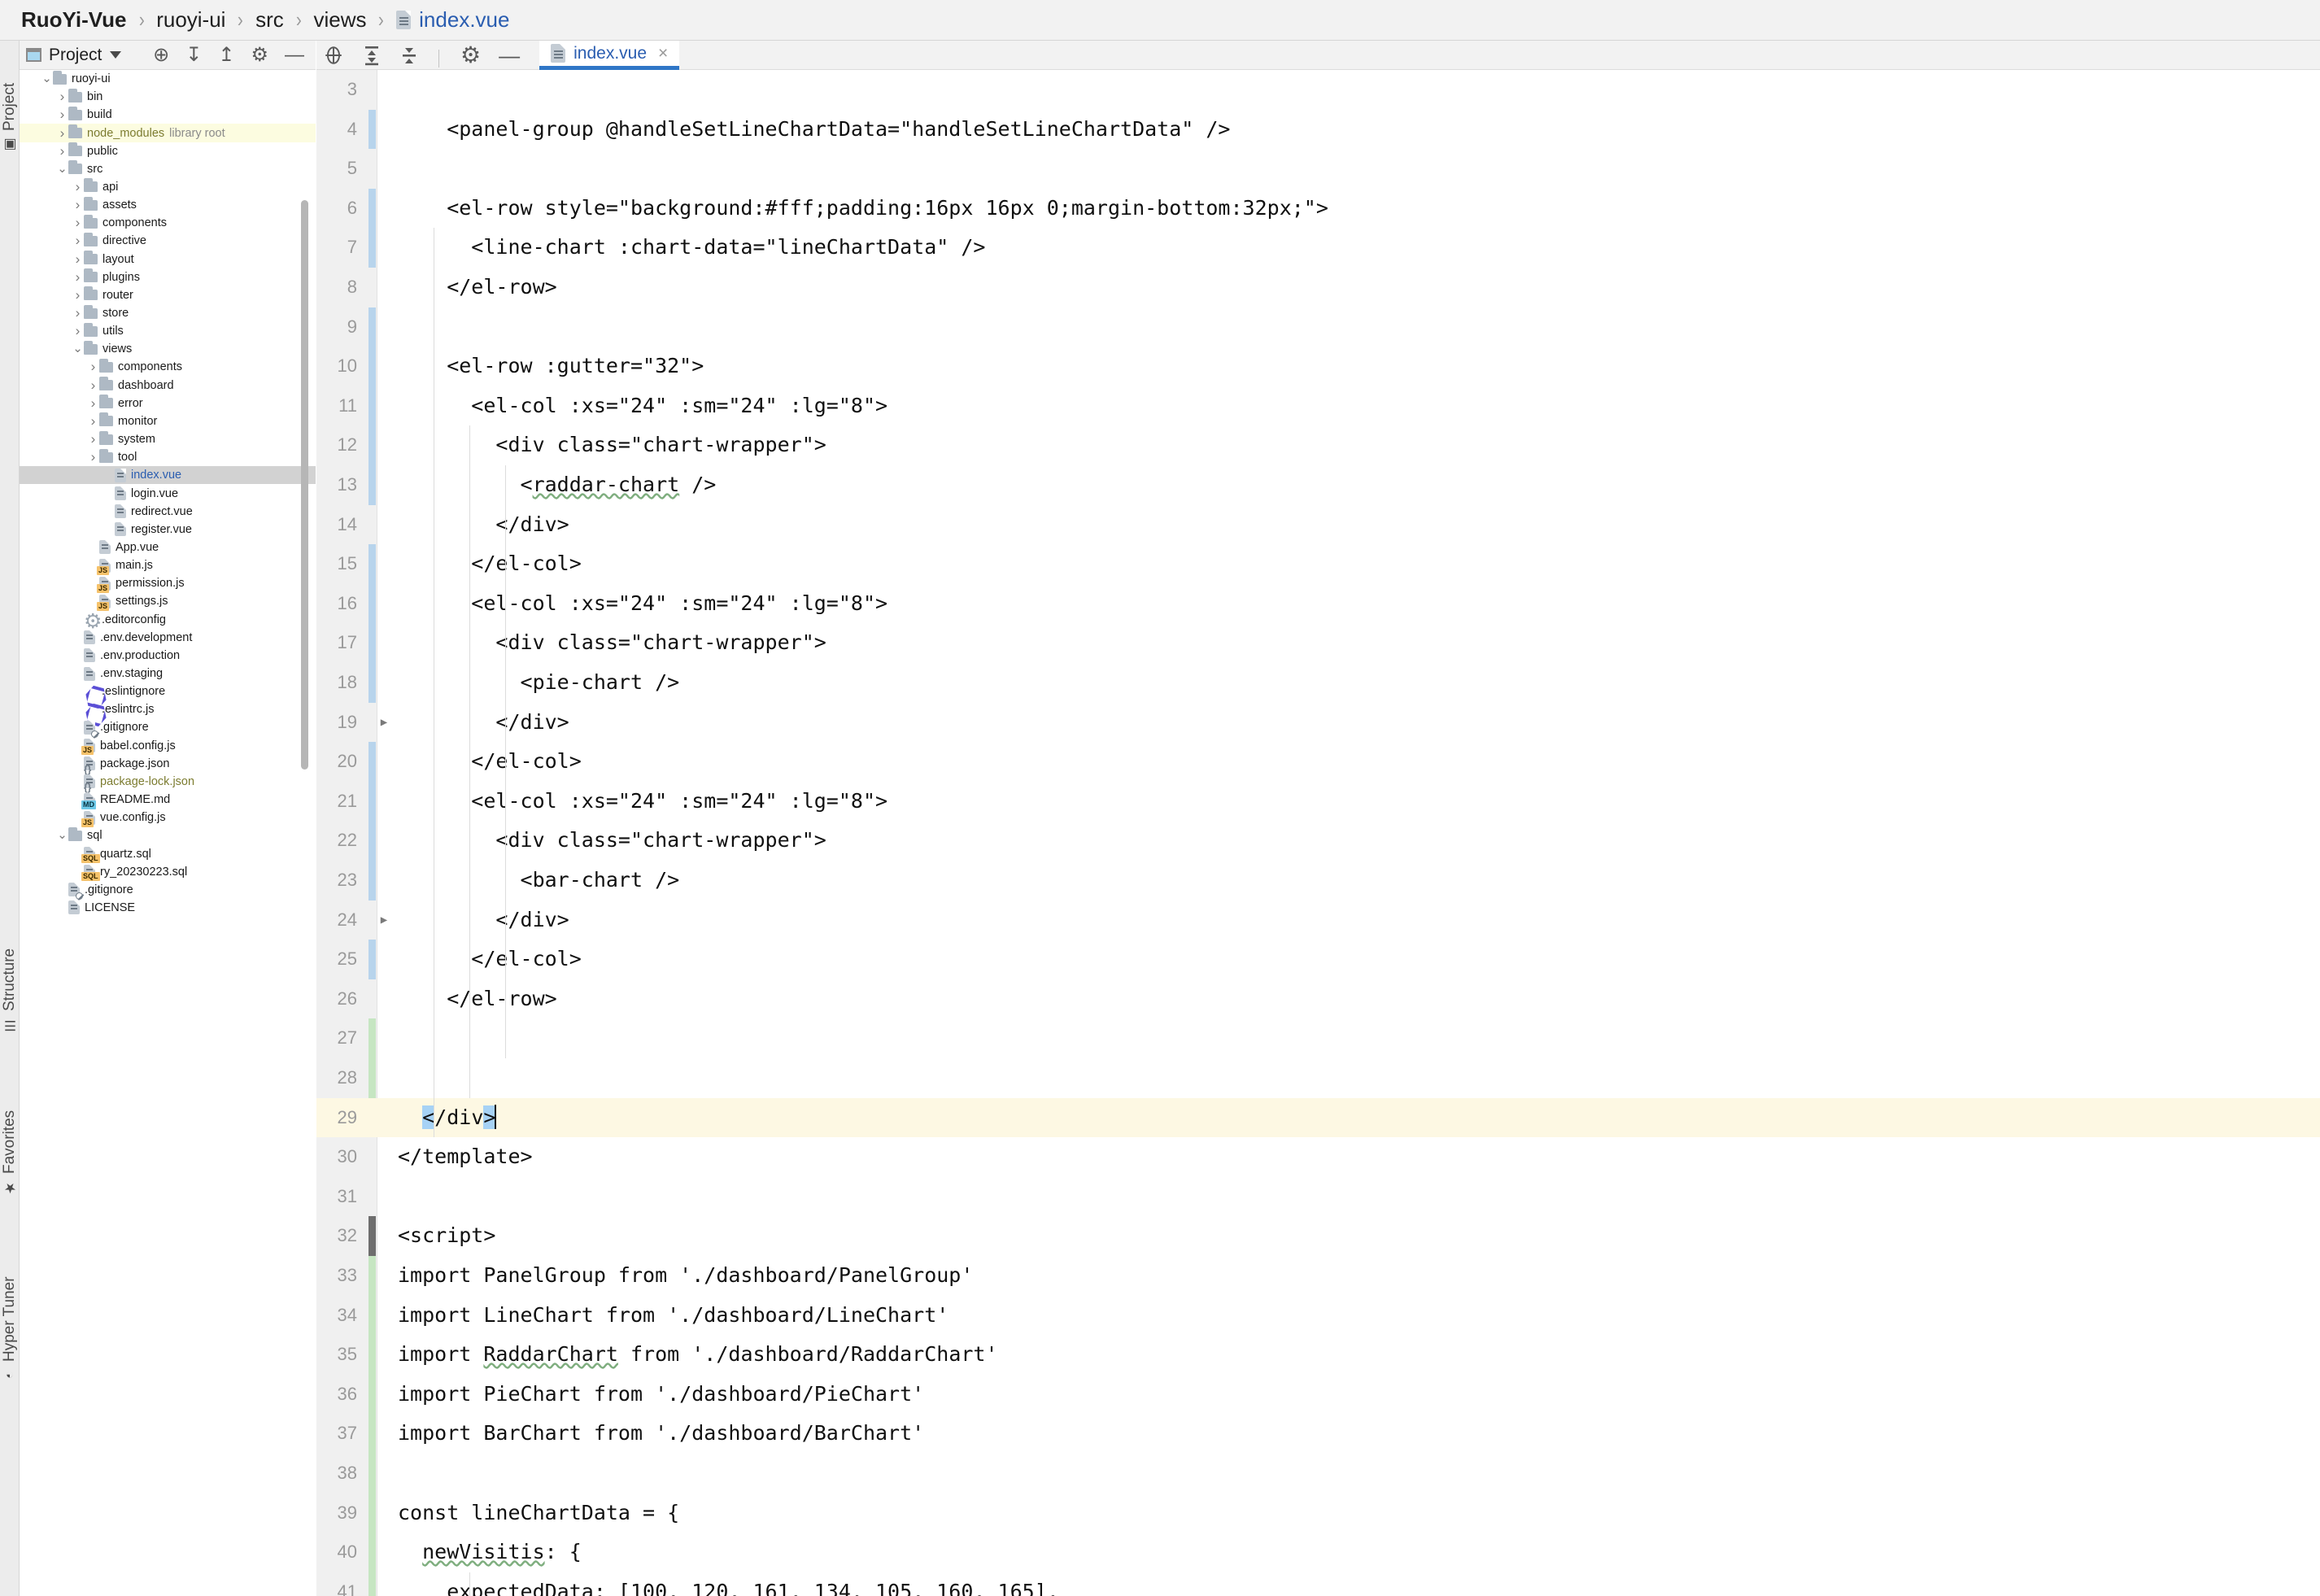 This screenshot has width=2320, height=1596. Describe the element at coordinates (1318, 1552) in the screenshot. I see `code-line-40: 40 newVisitis: {` at that location.